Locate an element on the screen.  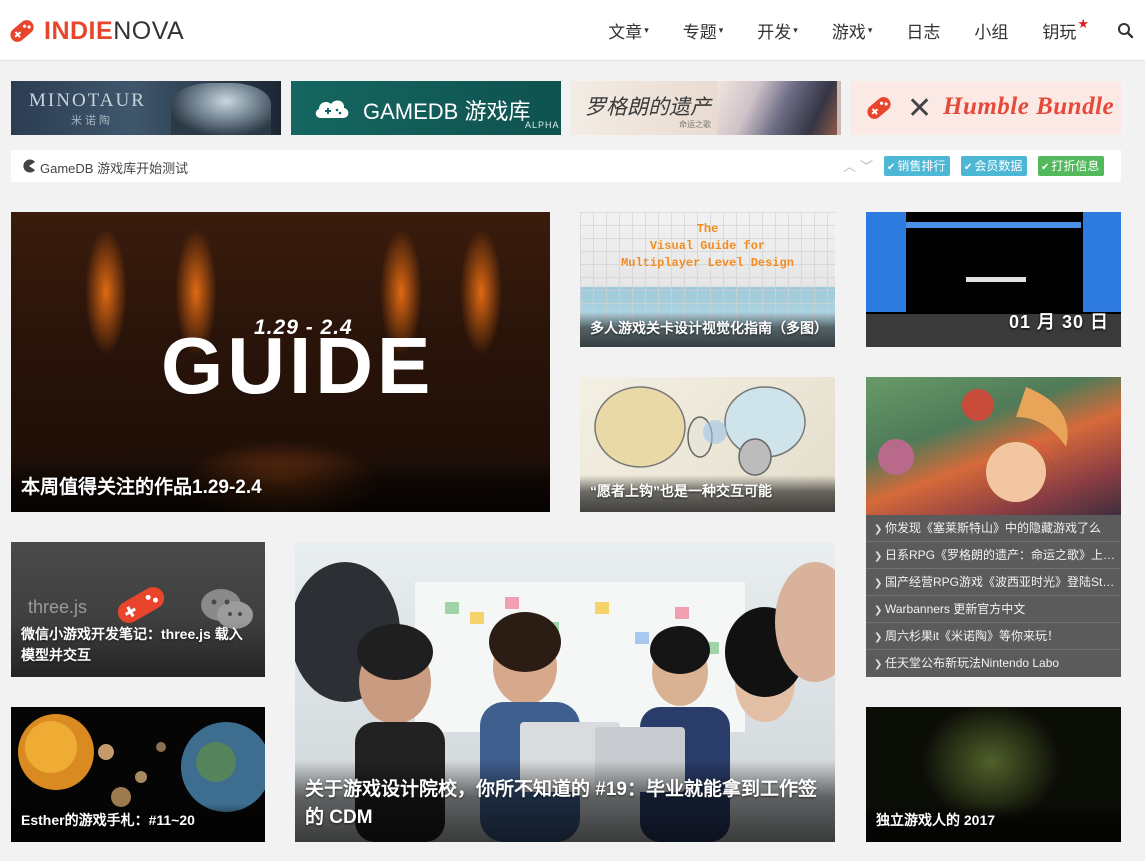
feature-card-celeste is located at coordinates (993, 446).